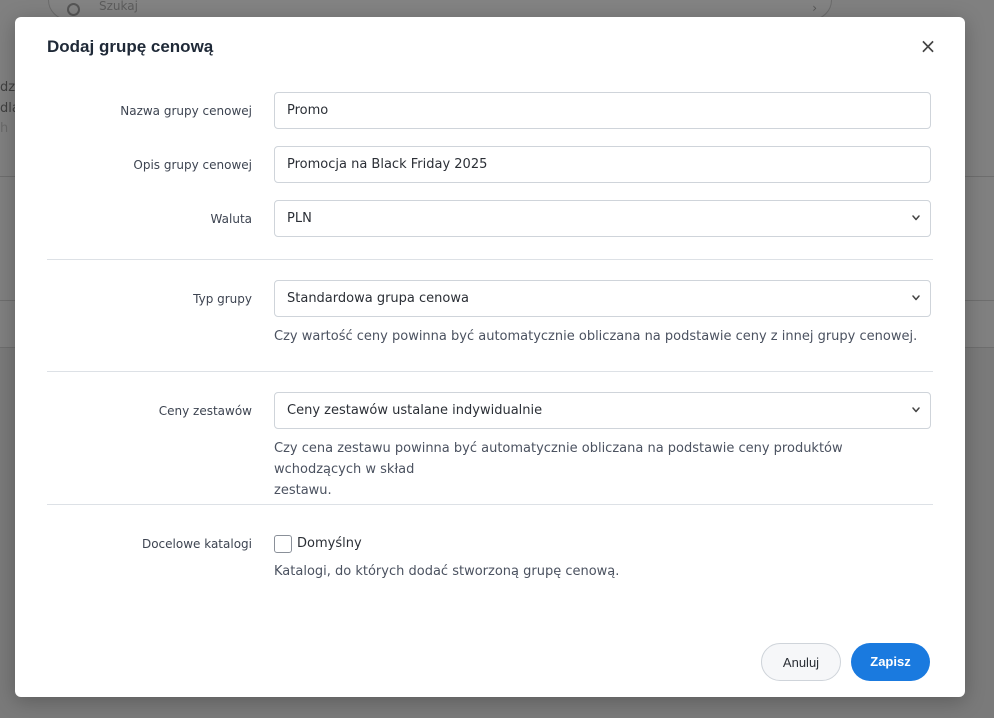 The width and height of the screenshot is (994, 718). Describe the element at coordinates (415, 410) in the screenshot. I see `set-prices-selected-value: Ceny zestawów ustalane indywidualnie` at that location.